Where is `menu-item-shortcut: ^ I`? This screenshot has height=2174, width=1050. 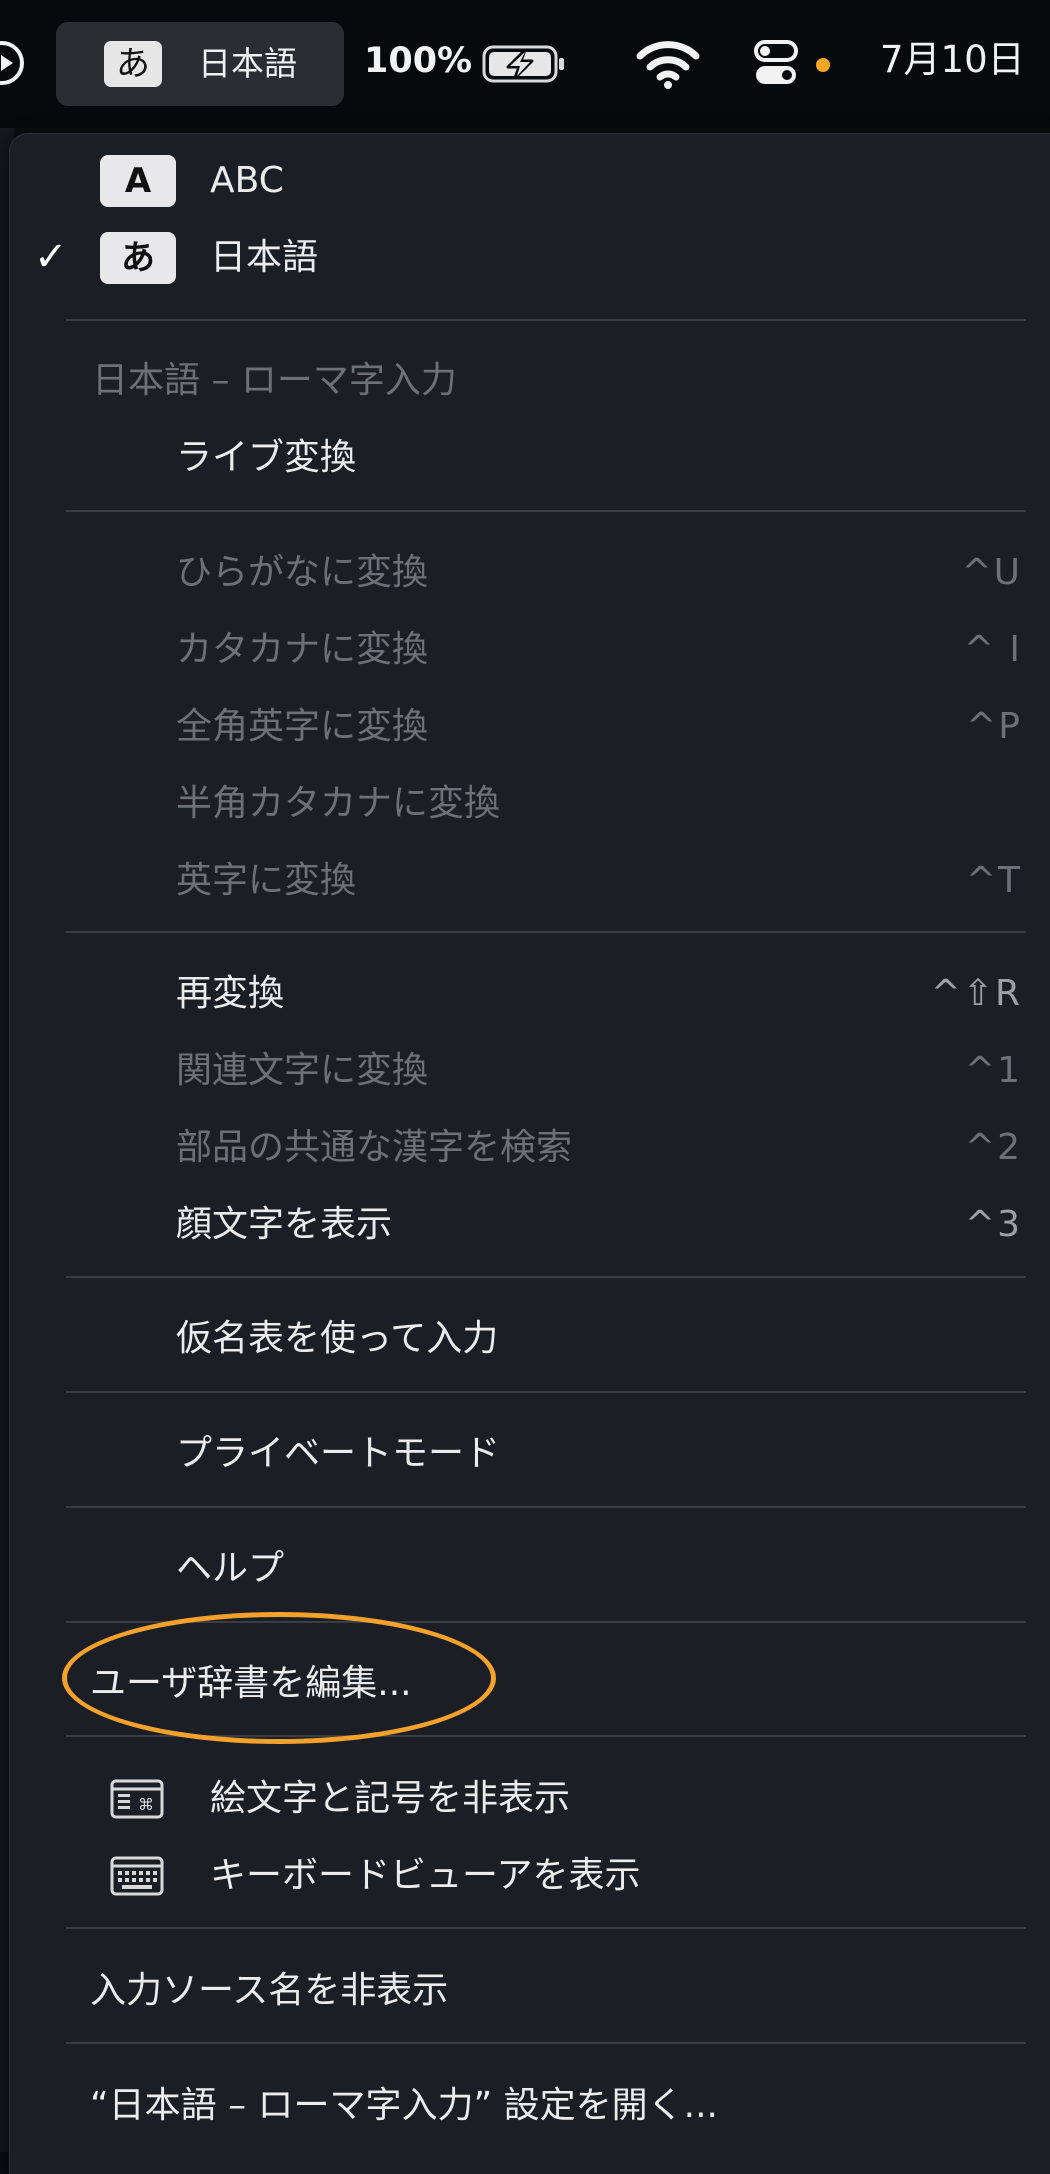
menu-item-shortcut: ^ I is located at coordinates (992, 649).